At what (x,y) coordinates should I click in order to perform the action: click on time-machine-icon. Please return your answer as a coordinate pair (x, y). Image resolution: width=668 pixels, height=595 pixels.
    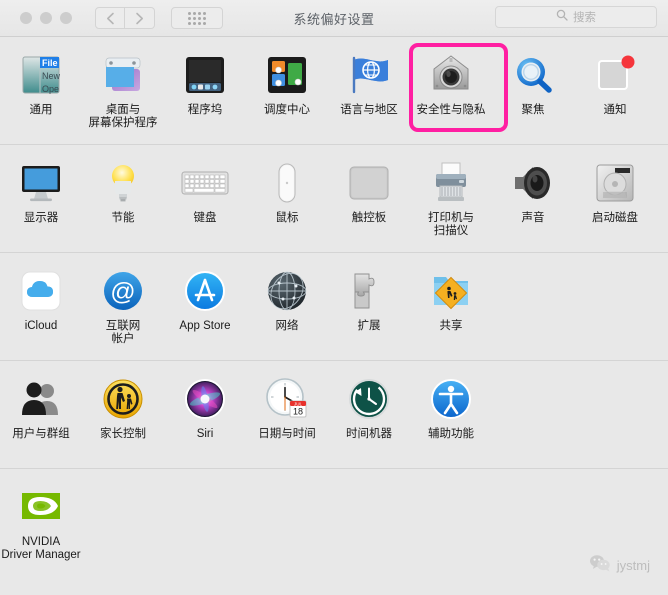
    Looking at the image, I should click on (369, 399).